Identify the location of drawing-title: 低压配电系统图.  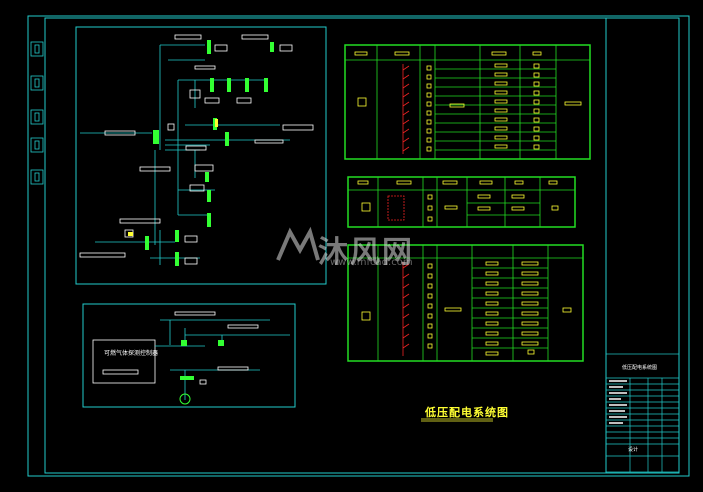
(467, 412).